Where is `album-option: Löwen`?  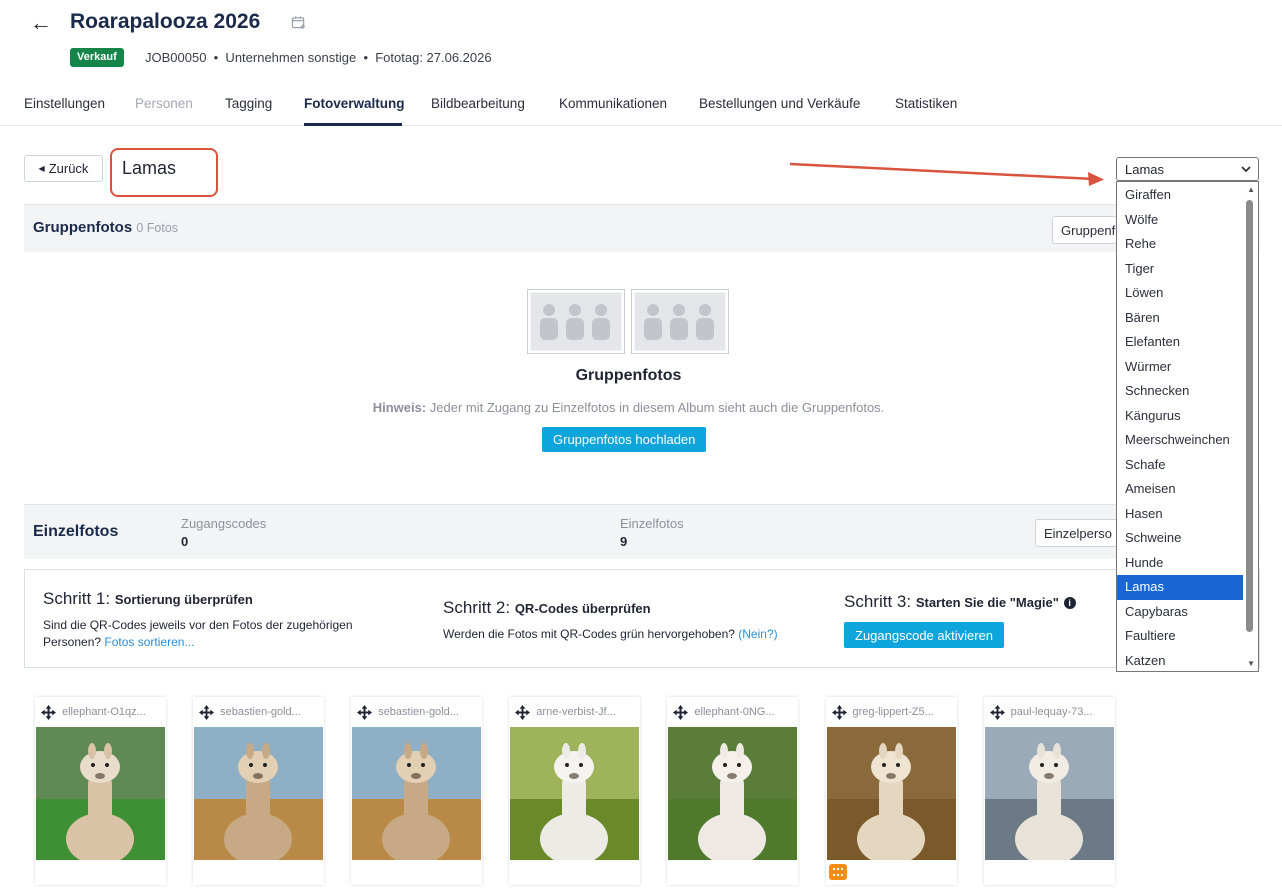
album-option: Löwen is located at coordinates (1180, 293).